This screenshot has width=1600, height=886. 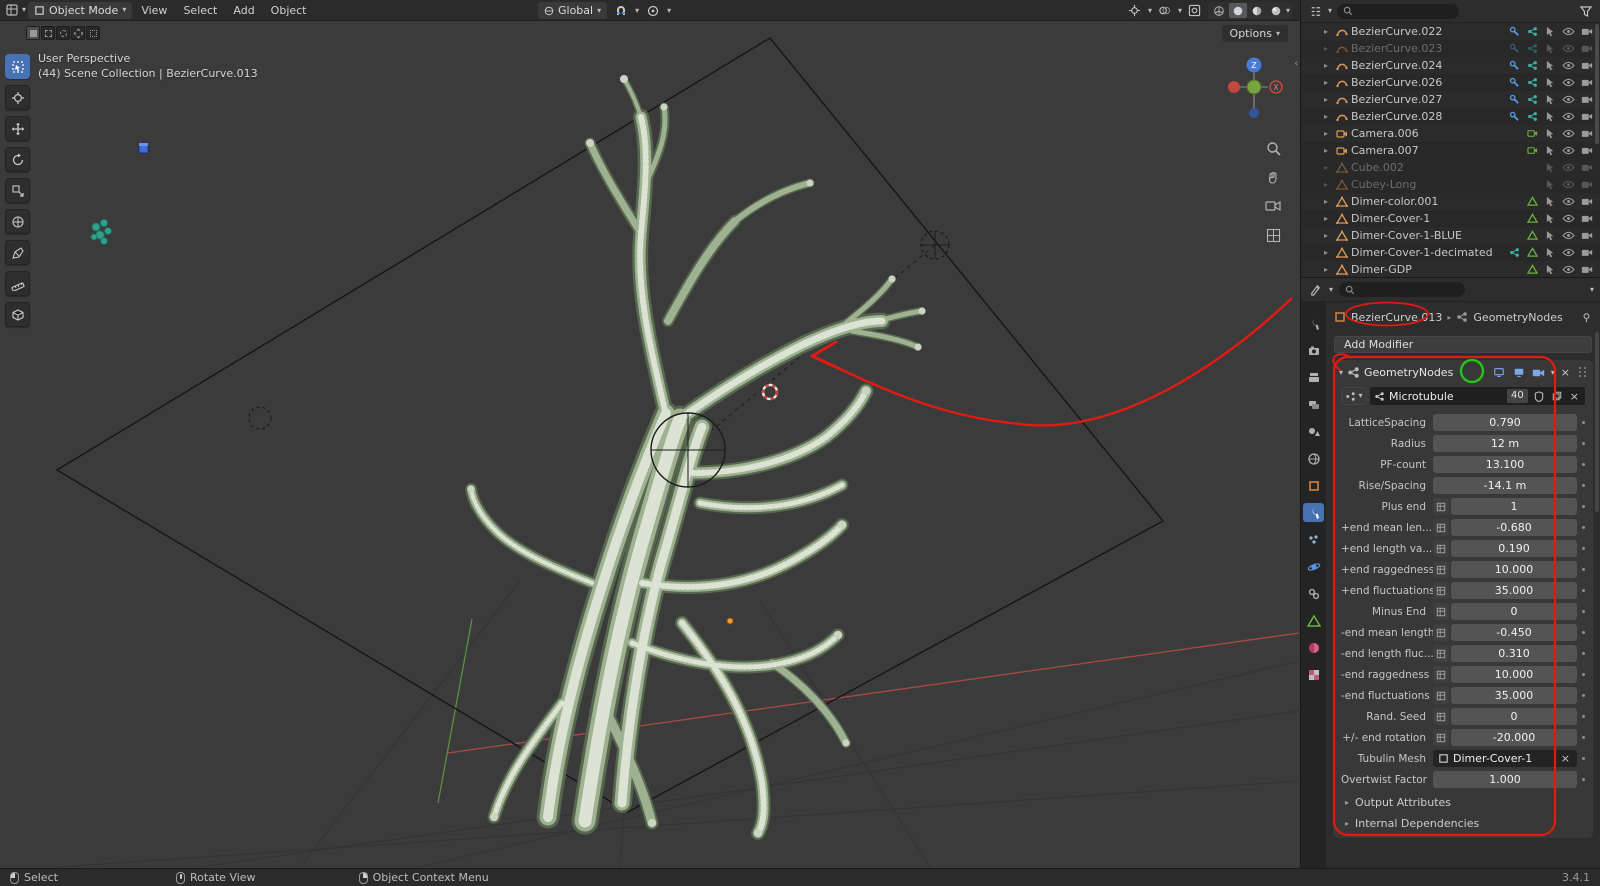 What do you see at coordinates (1396, 82) in the screenshot?
I see `object-name: BezierCurve.026` at bounding box center [1396, 82].